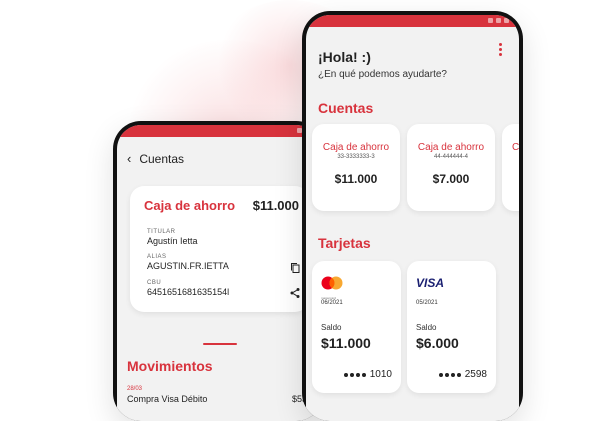  What do you see at coordinates (188, 292) in the screenshot?
I see `cbu-value: 6451651681635154l` at bounding box center [188, 292].